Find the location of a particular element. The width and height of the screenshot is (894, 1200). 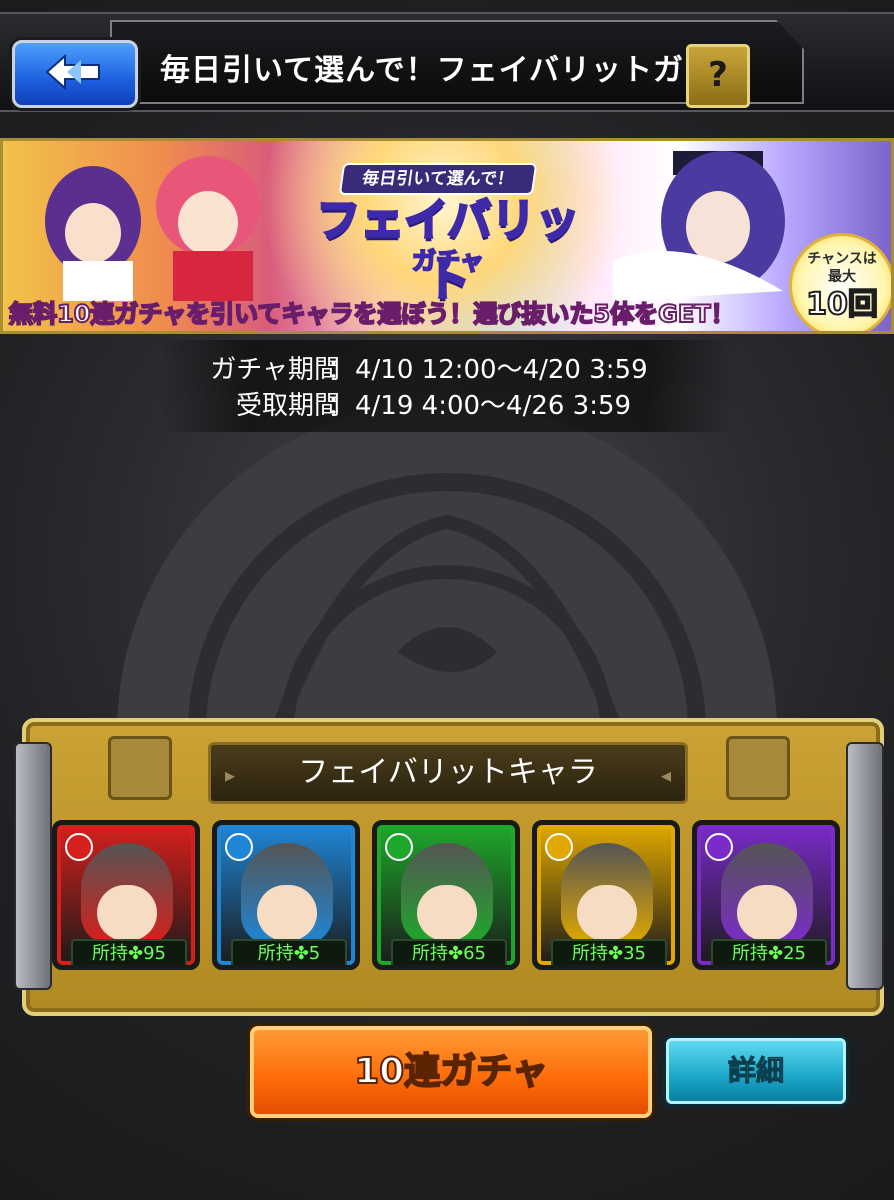

element-fire-icon is located at coordinates (79, 847).